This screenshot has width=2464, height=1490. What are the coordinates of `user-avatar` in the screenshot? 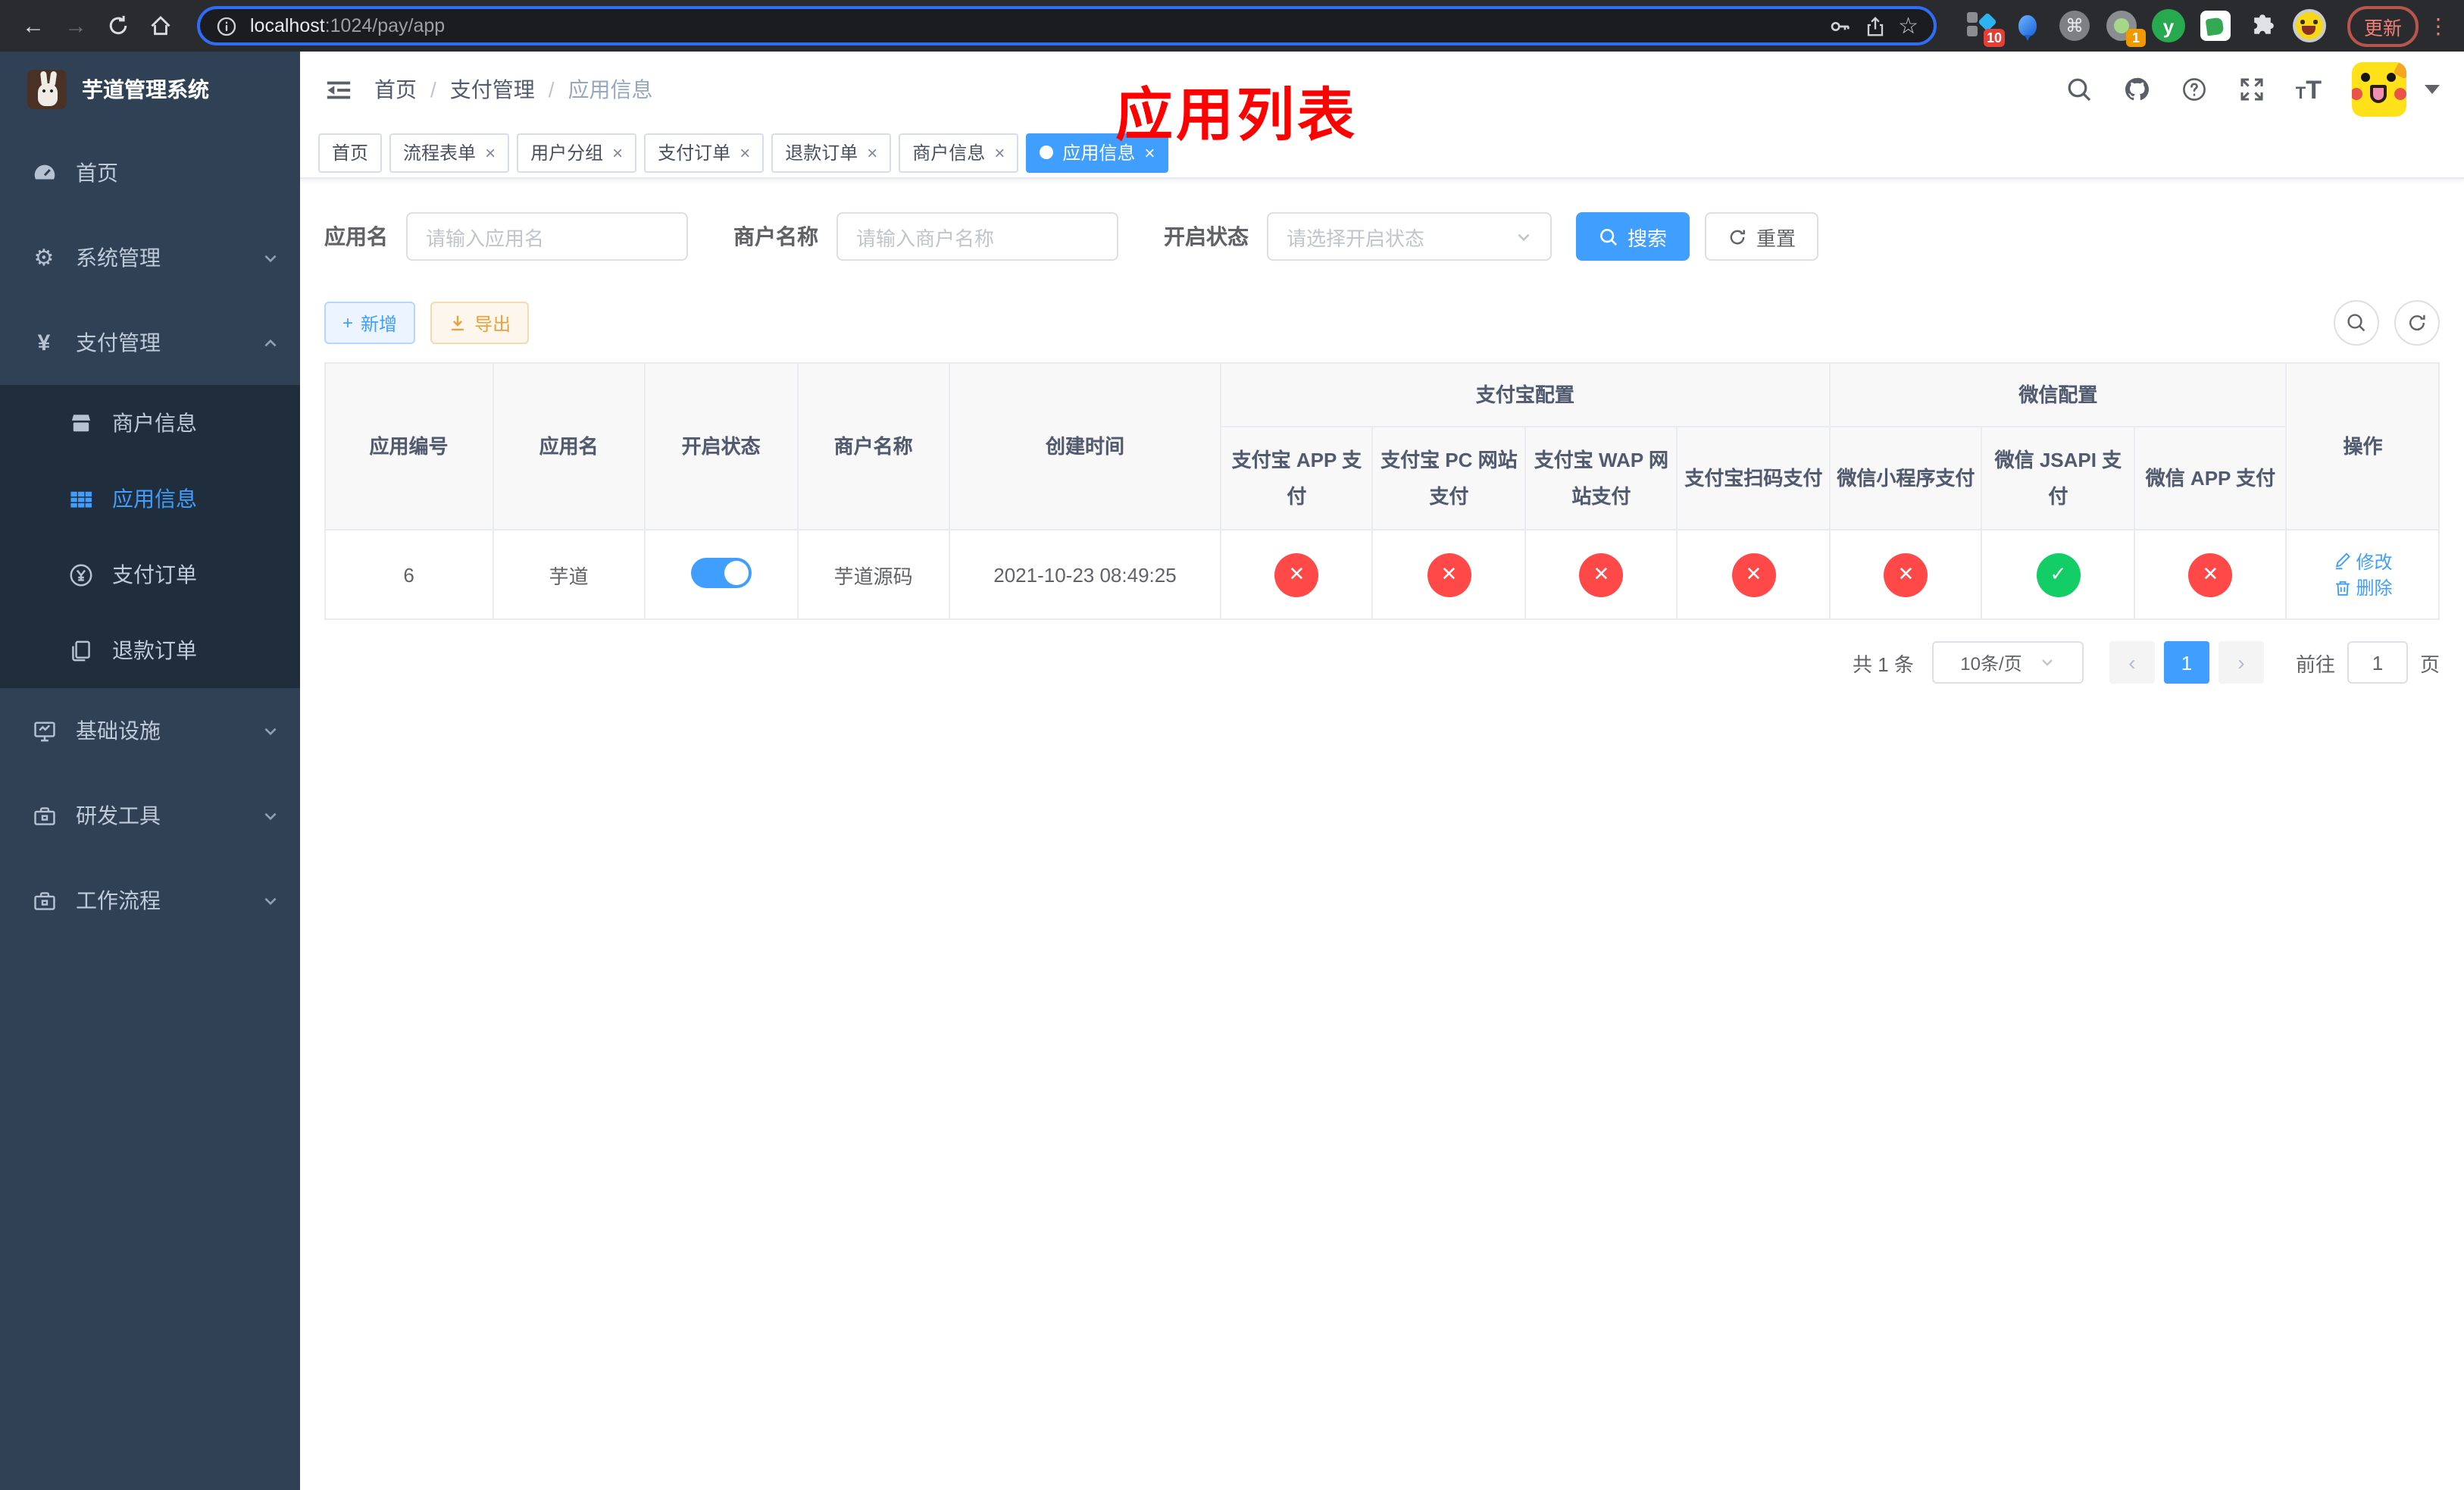 It's located at (2379, 89).